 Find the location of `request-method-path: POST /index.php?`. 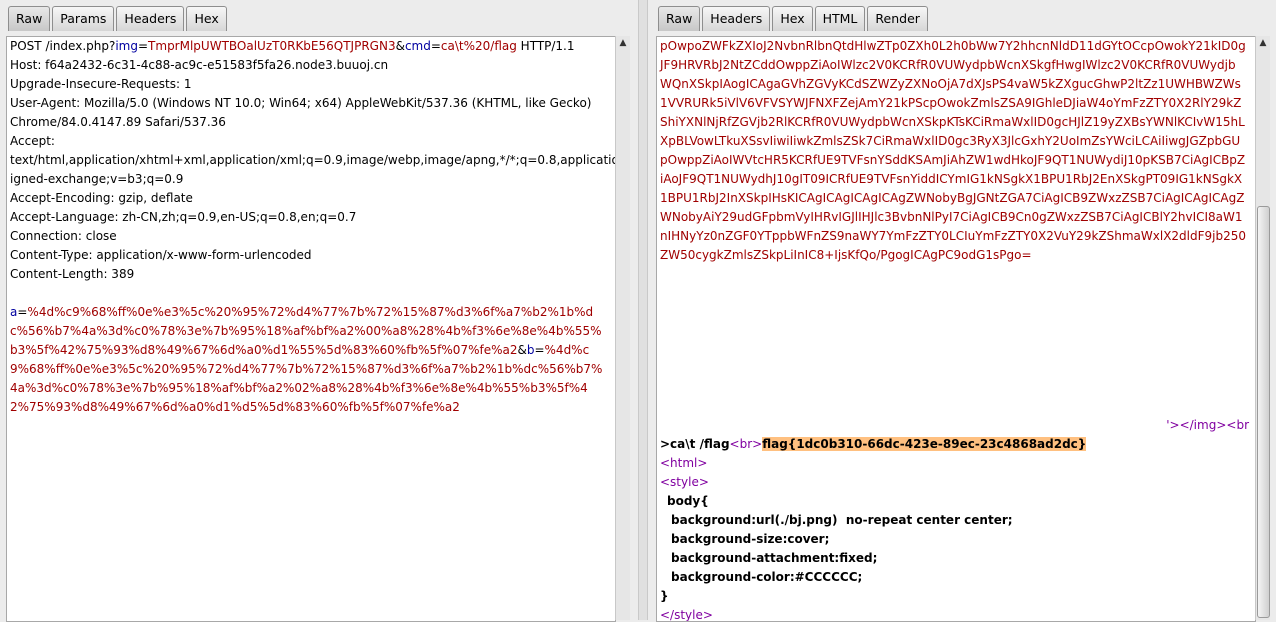

request-method-path: POST /index.php? is located at coordinates (63, 46).